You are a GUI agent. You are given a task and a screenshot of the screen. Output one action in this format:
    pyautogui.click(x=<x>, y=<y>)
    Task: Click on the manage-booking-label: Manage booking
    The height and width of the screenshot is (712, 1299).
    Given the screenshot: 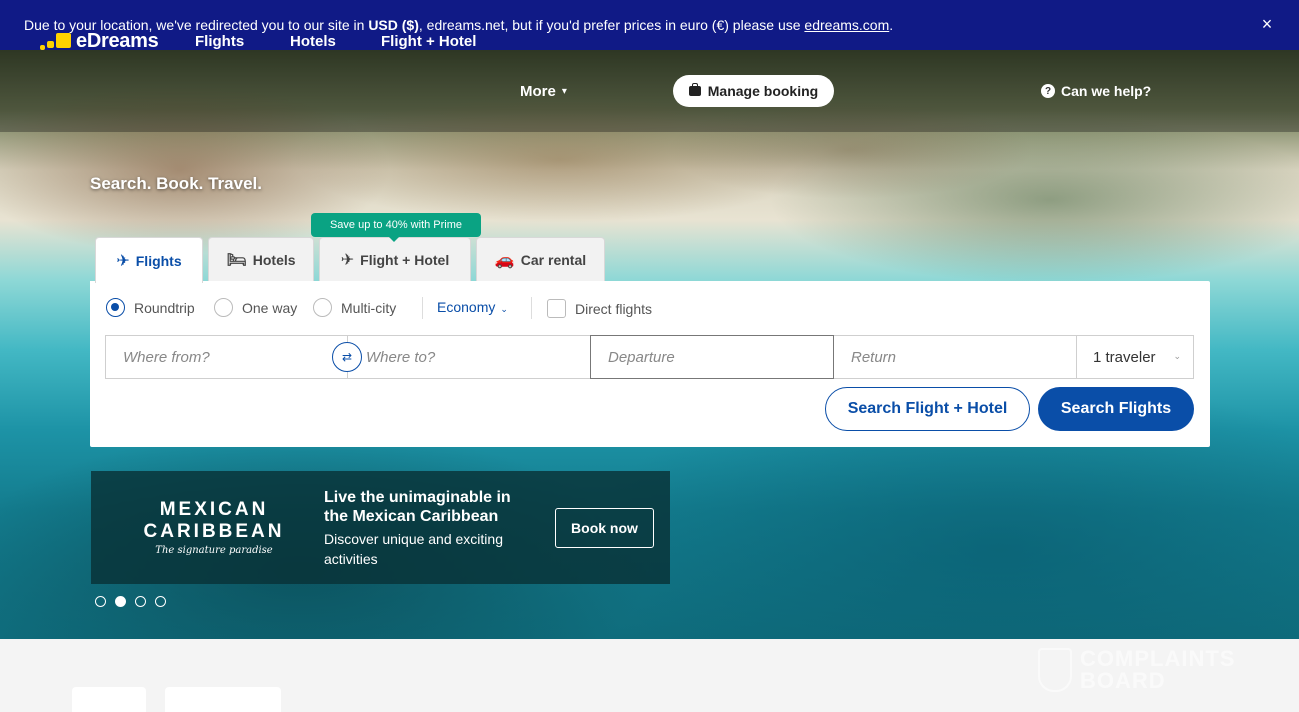 What is the action you would take?
    pyautogui.click(x=763, y=91)
    